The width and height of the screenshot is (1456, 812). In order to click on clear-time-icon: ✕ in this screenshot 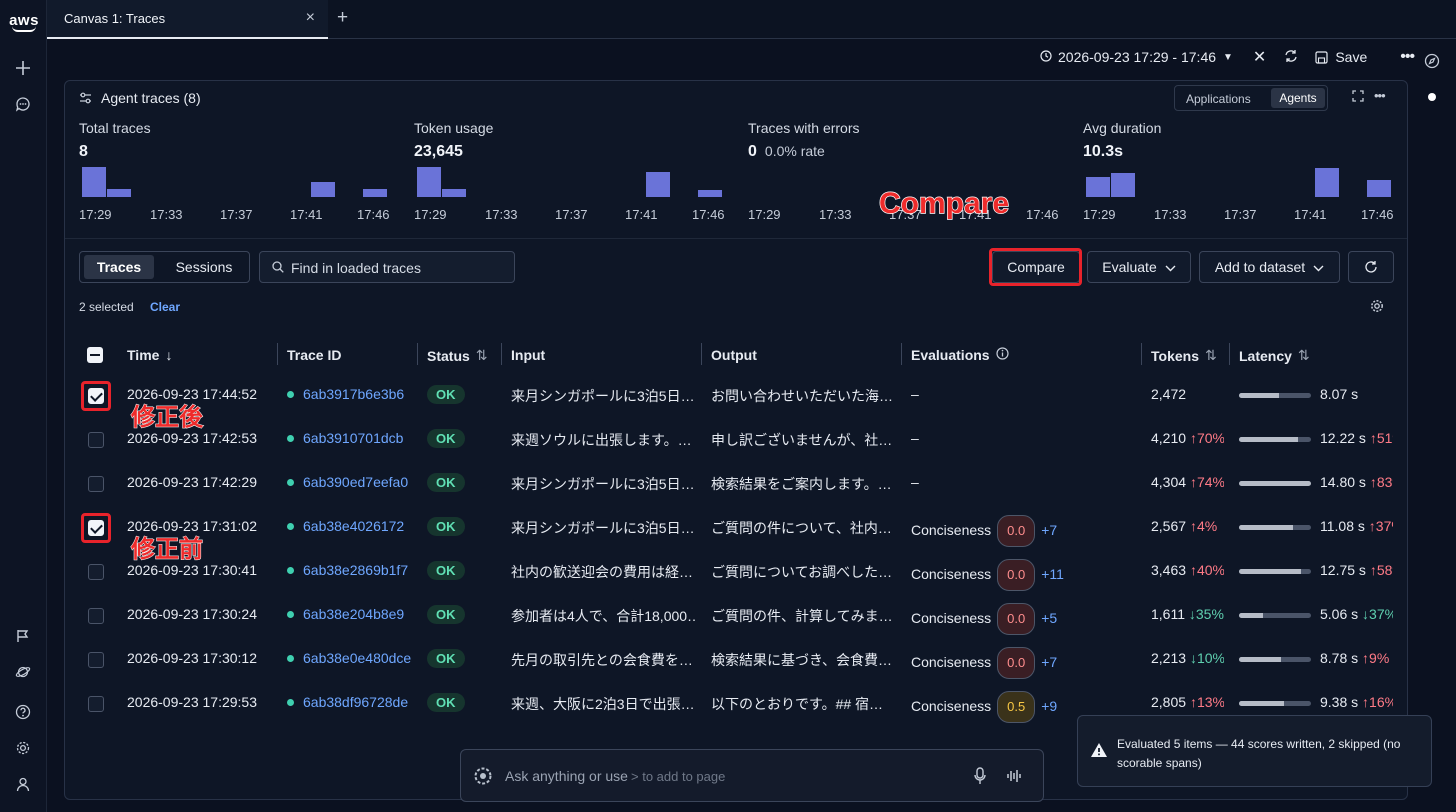, I will do `click(1259, 57)`.